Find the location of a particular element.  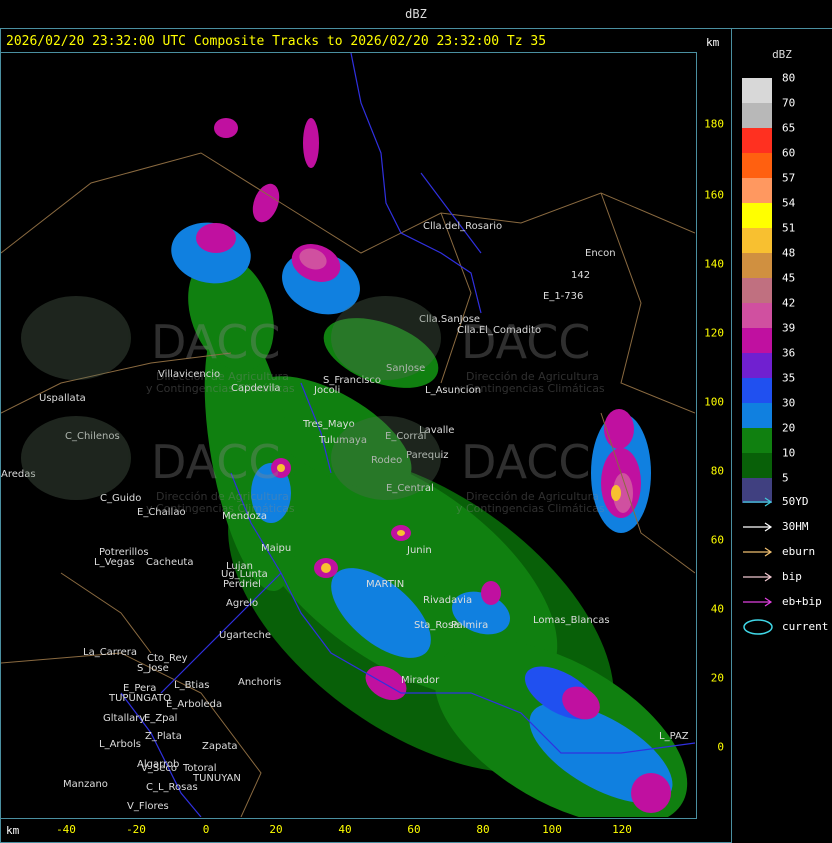

place-label: Maipu is located at coordinates (276, 548).